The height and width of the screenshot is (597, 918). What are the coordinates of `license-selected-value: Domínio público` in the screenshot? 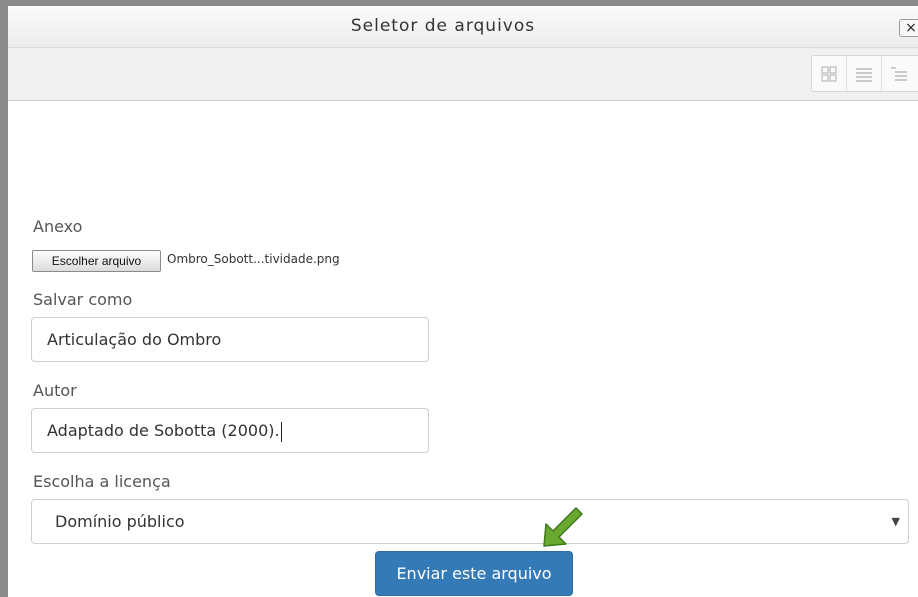 It's located at (120, 521).